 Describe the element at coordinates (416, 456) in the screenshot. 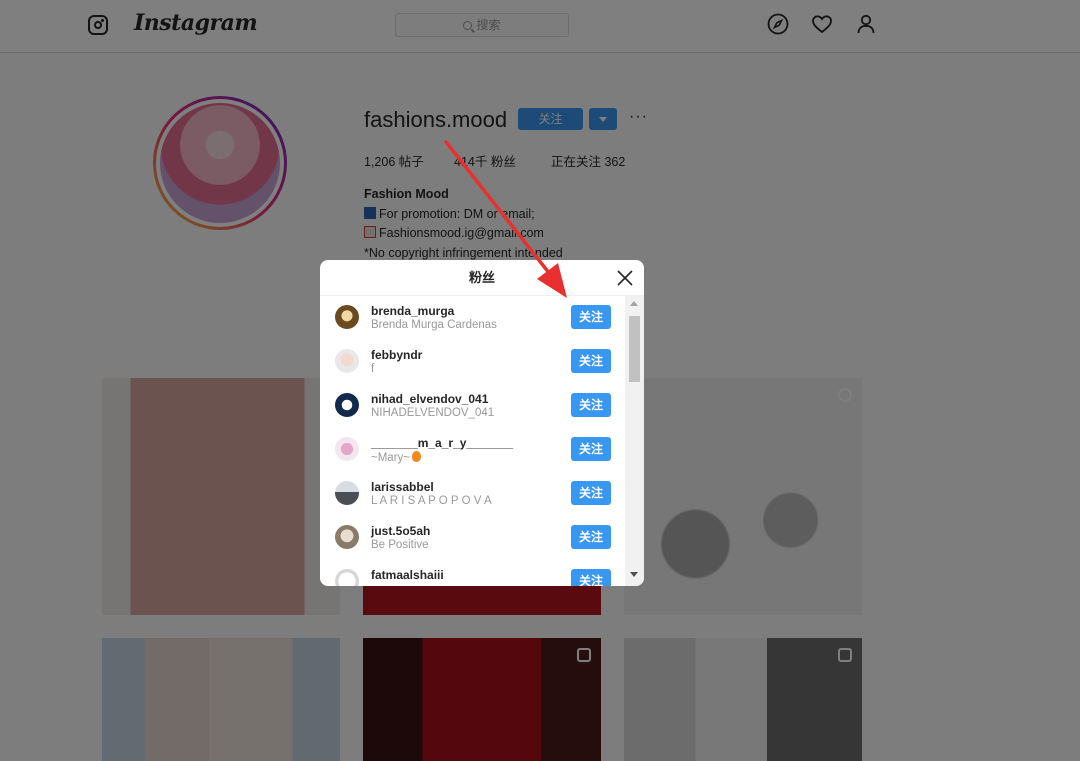

I see `fire-emoji-icon` at that location.